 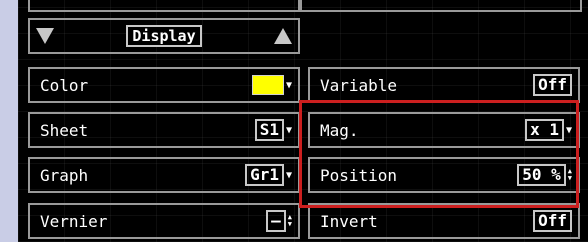 I want to click on sheet-row: Sheet S1 ▼, so click(x=164, y=130).